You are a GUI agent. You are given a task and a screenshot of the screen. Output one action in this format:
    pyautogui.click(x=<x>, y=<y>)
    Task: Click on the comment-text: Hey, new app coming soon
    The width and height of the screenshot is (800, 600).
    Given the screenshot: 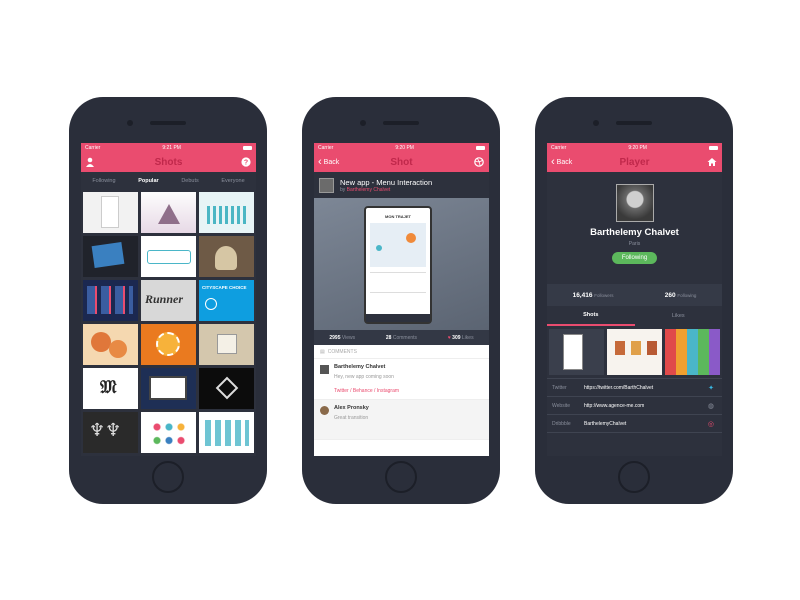 What is the action you would take?
    pyautogui.click(x=364, y=377)
    